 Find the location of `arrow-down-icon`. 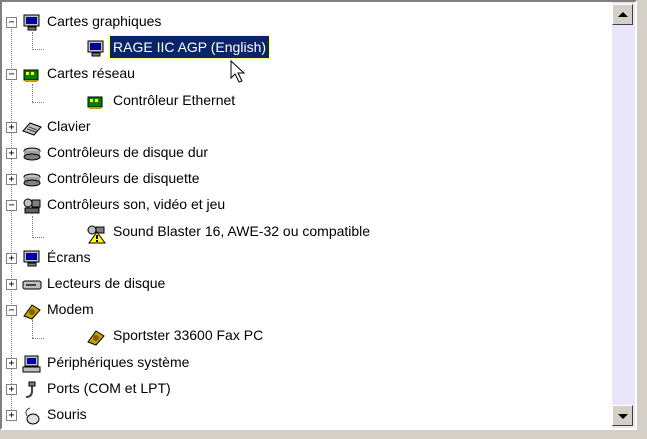

arrow-down-icon is located at coordinates (623, 416).